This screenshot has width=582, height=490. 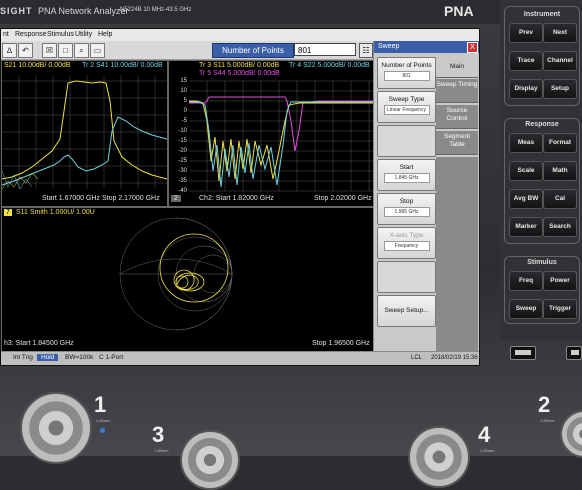 What do you see at coordinates (406, 243) in the screenshot?
I see `x-axis-type-key: X-axis Type Frequency` at bounding box center [406, 243].